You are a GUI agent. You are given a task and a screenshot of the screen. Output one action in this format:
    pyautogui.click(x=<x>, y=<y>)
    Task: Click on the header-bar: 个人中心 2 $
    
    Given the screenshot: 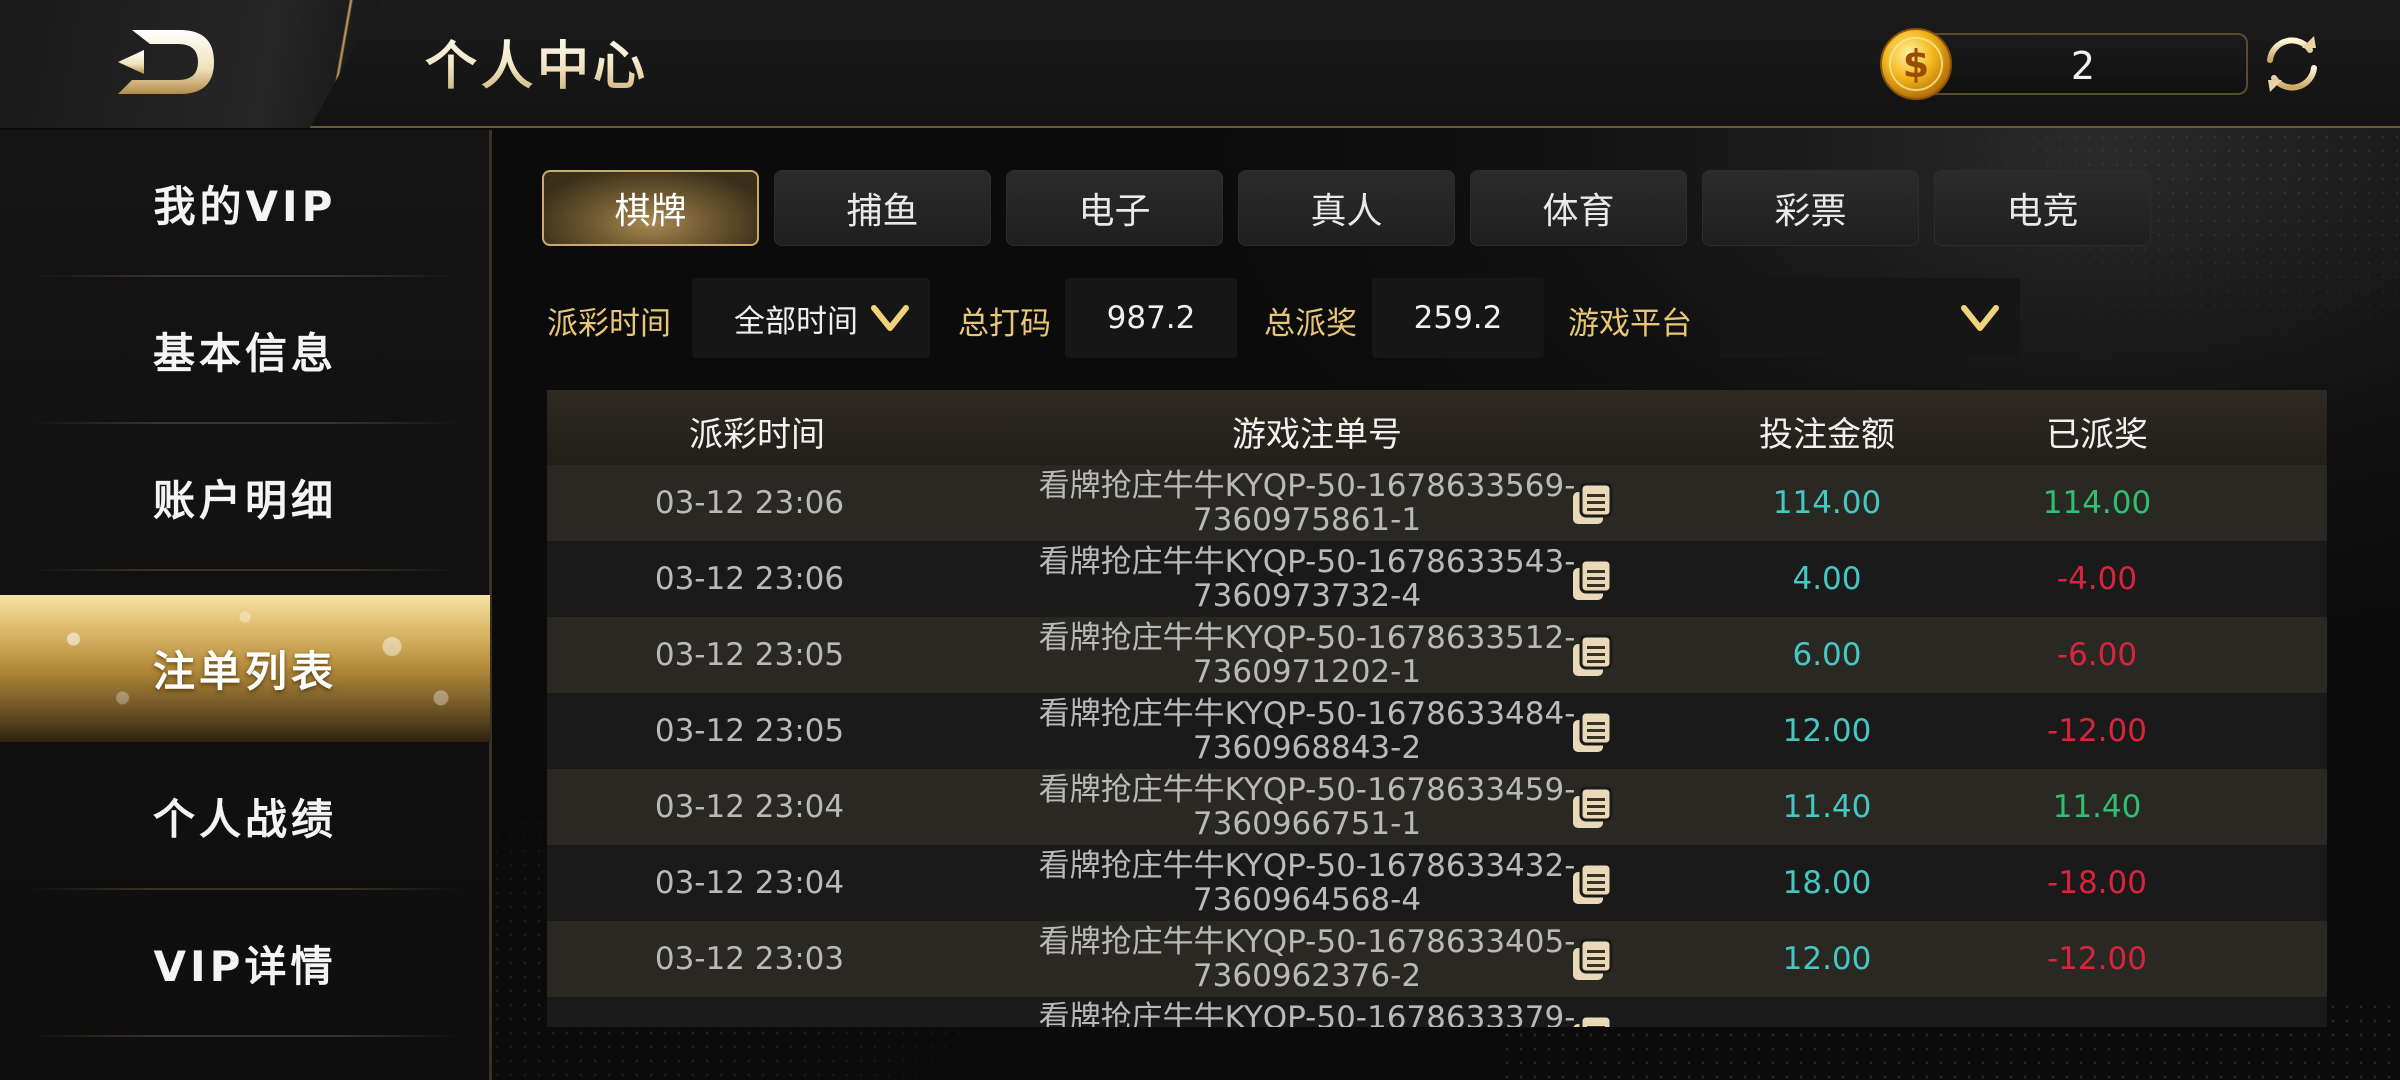 What is the action you would take?
    pyautogui.click(x=1200, y=64)
    